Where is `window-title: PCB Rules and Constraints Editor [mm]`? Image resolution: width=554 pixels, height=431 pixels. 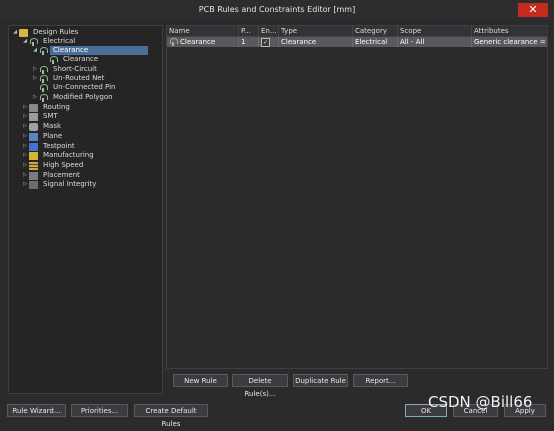
window-title: PCB Rules and Constraints Editor [mm] is located at coordinates (277, 9).